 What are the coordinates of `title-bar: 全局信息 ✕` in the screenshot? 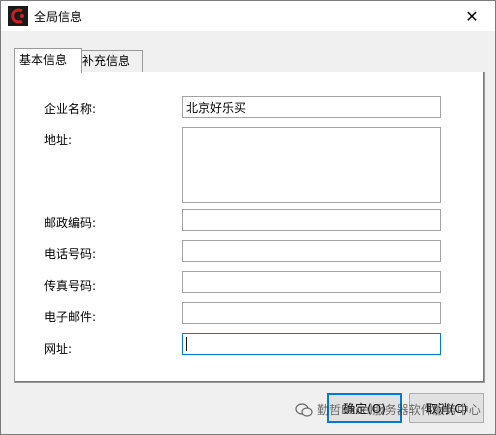 It's located at (248, 16).